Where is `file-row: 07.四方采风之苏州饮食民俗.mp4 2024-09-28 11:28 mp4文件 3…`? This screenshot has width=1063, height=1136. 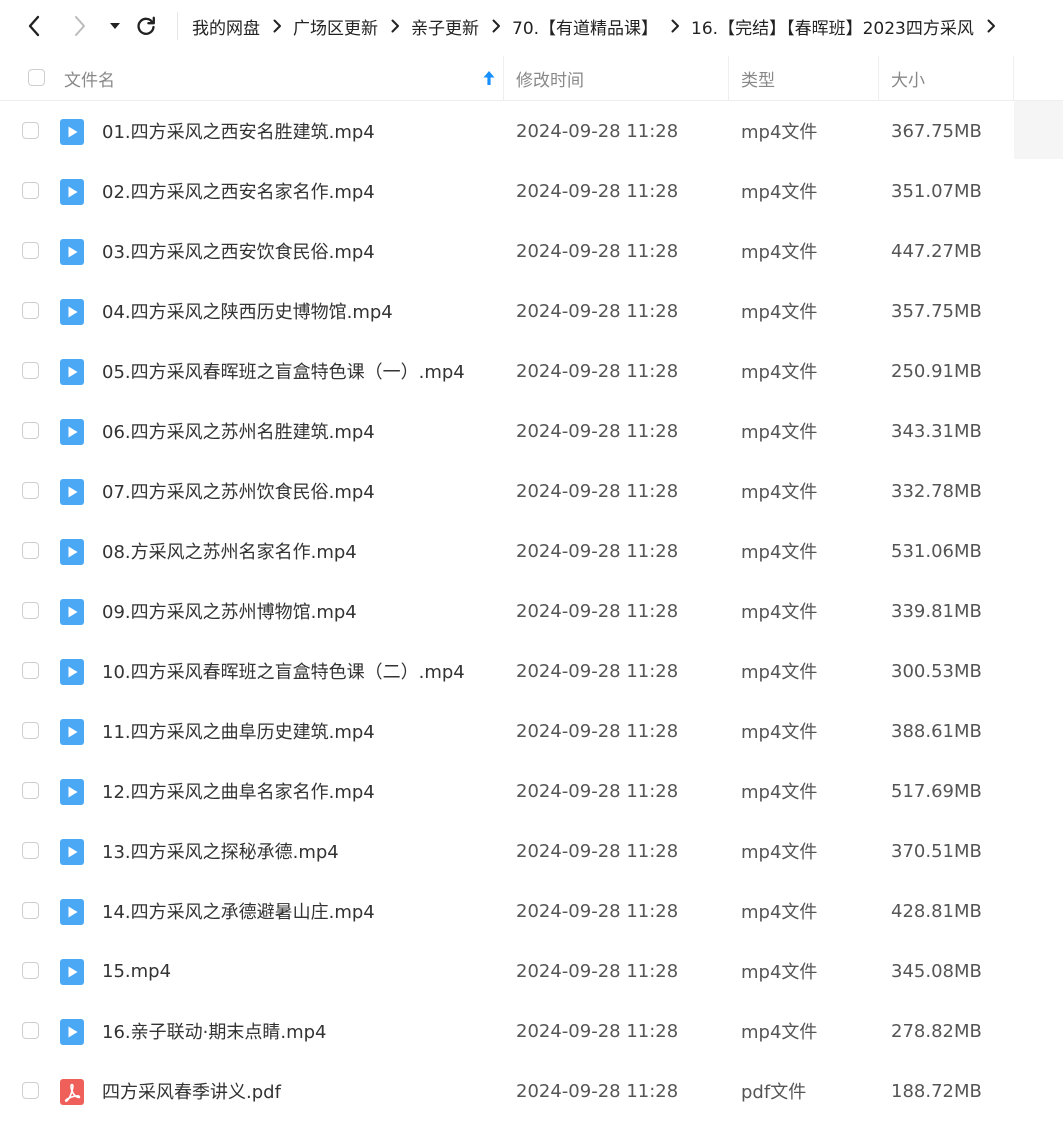
file-row: 07.四方采风之苏州饮食民俗.mp4 2024-09-28 11:28 mp4文件 3… is located at coordinates (531, 491).